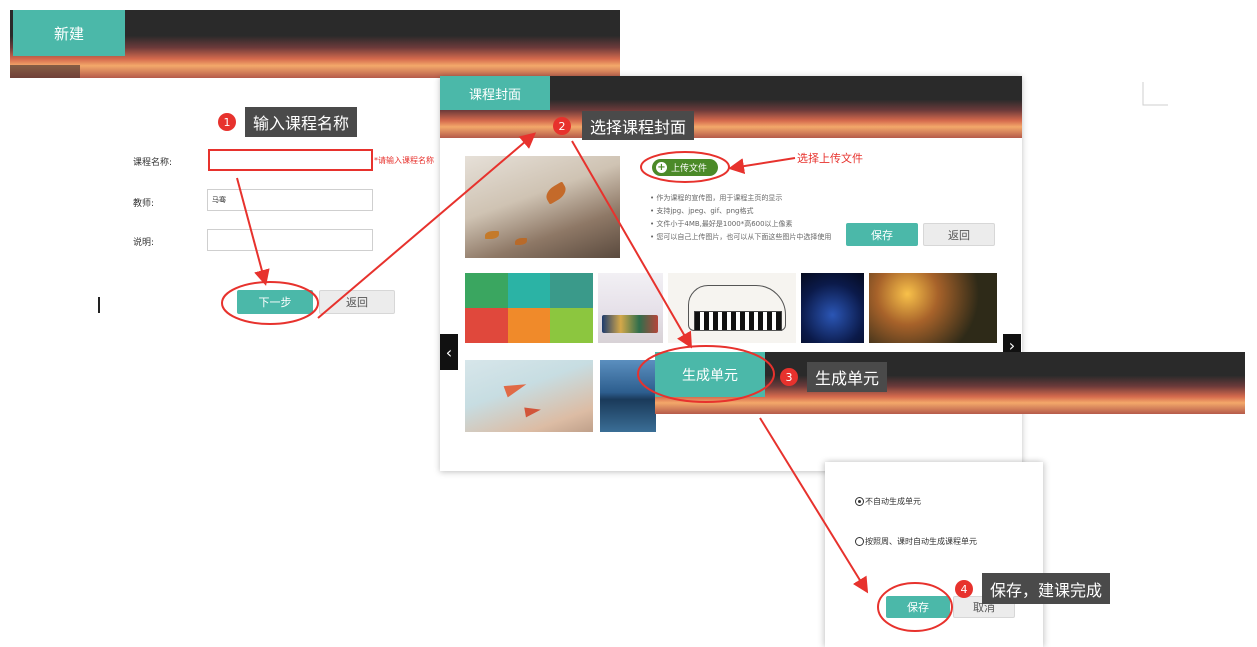 This screenshot has height=647, width=1257. Describe the element at coordinates (427, 225) in the screenshot. I see `arrow-to-cover-tab` at that location.